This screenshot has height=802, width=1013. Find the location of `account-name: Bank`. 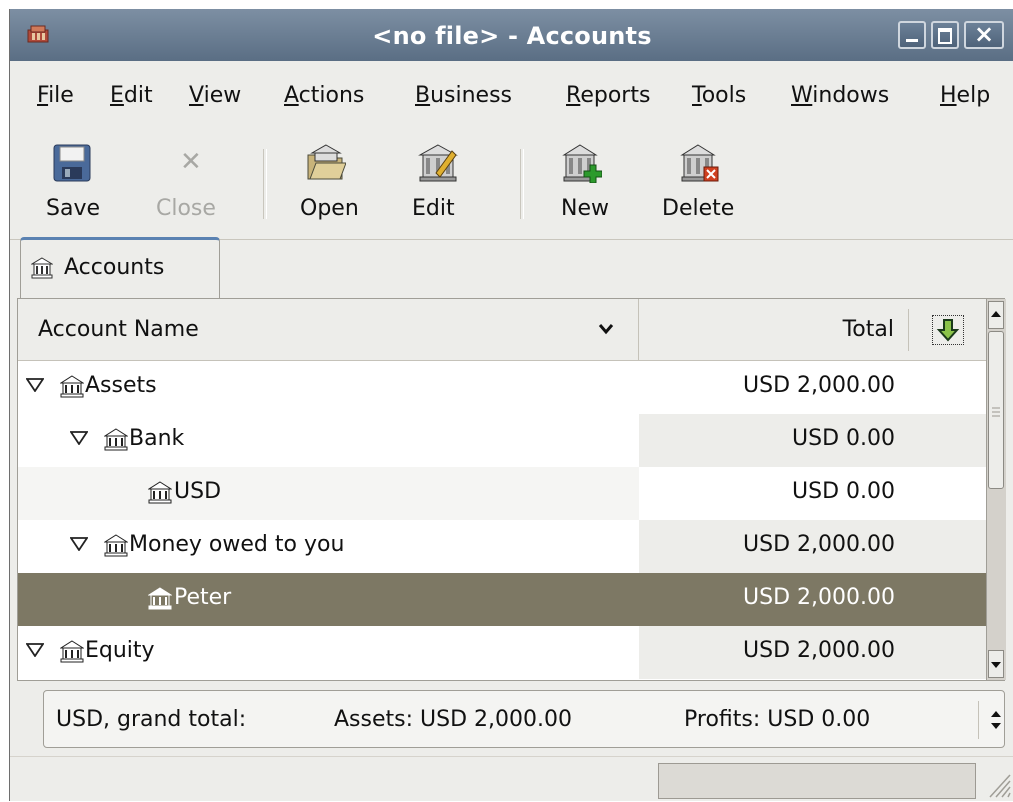

account-name: Bank is located at coordinates (157, 438).